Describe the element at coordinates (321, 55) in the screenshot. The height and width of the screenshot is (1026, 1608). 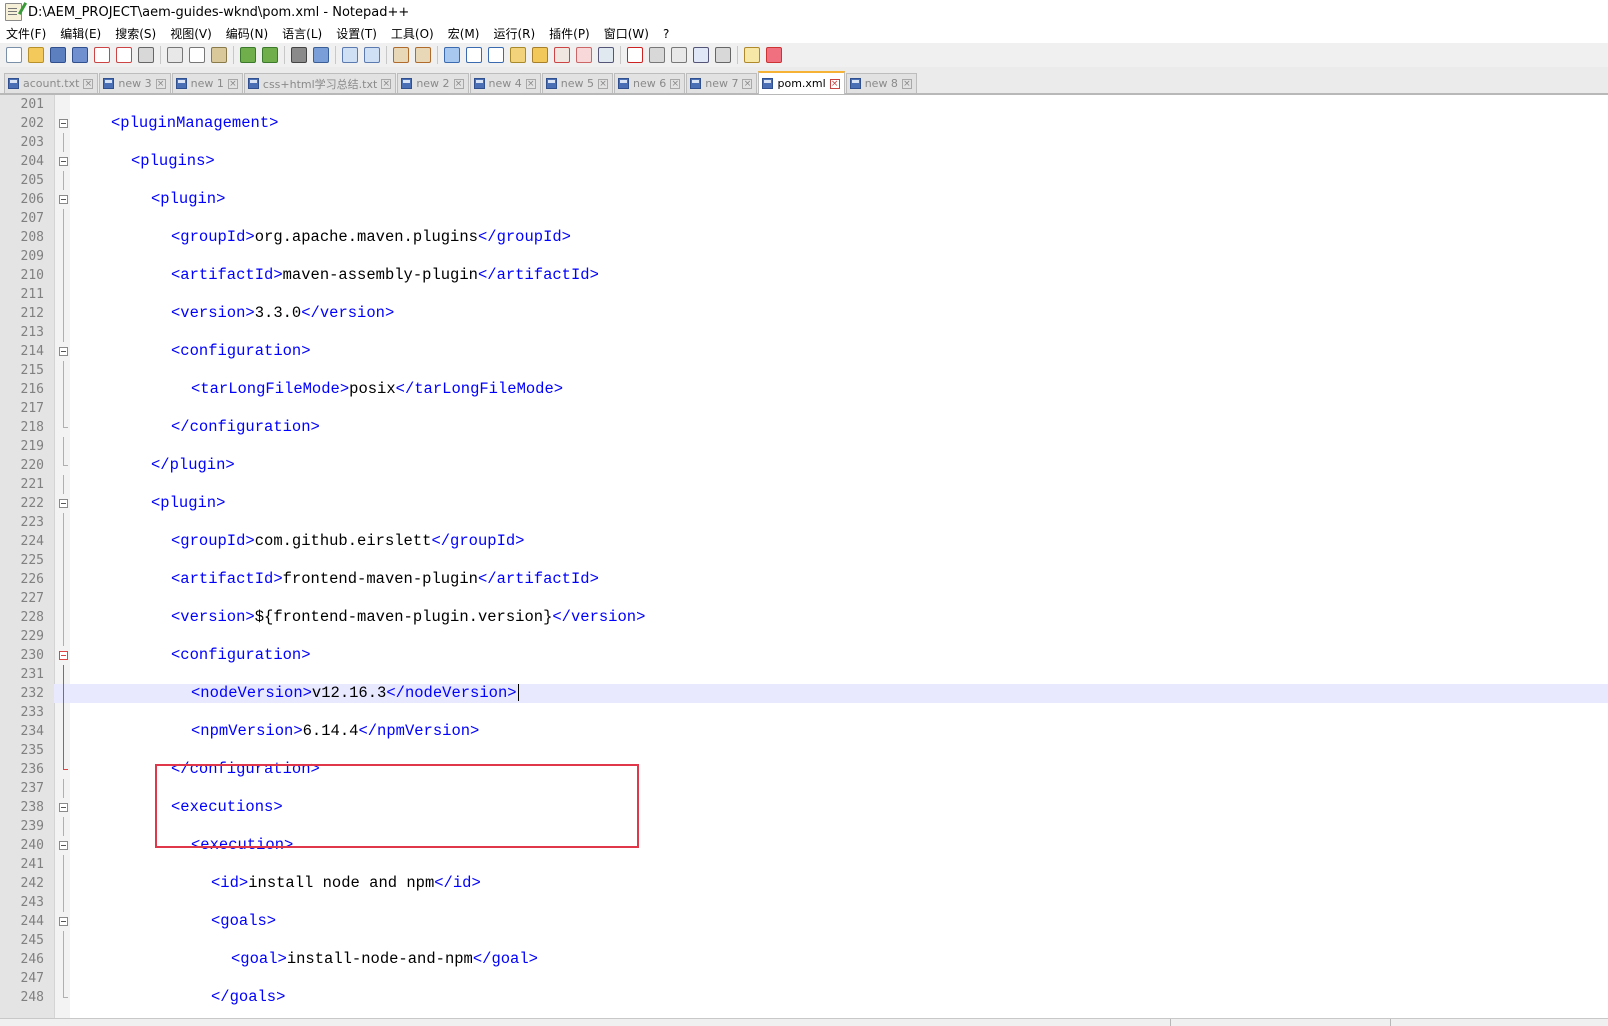
I see `replace-icon` at that location.